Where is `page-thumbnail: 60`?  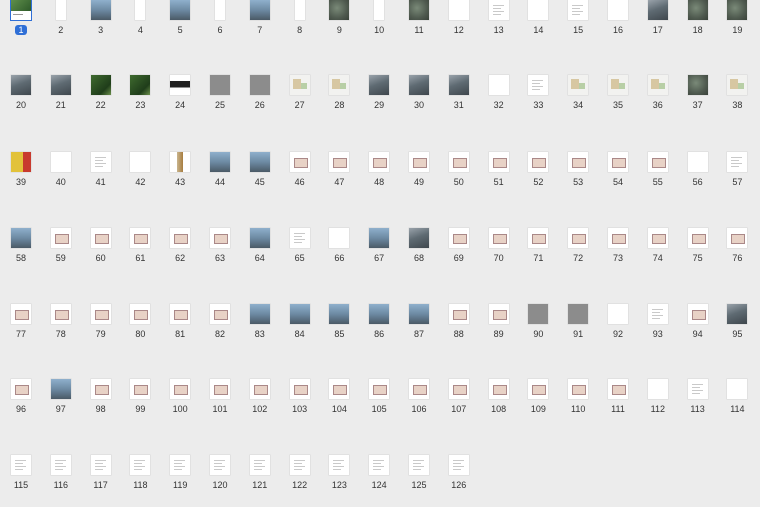 page-thumbnail: 60 is located at coordinates (101, 254).